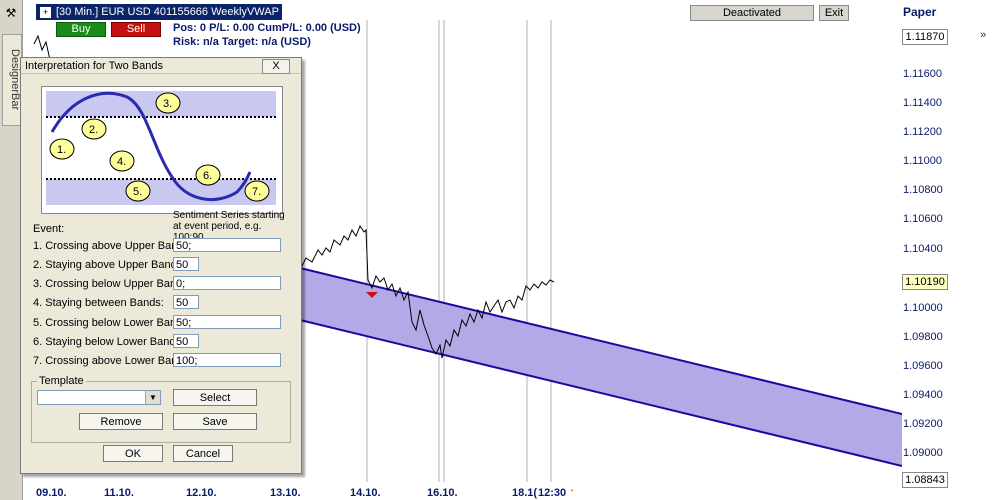  What do you see at coordinates (61, 381) in the screenshot?
I see `template-legend: Template` at bounding box center [61, 381].